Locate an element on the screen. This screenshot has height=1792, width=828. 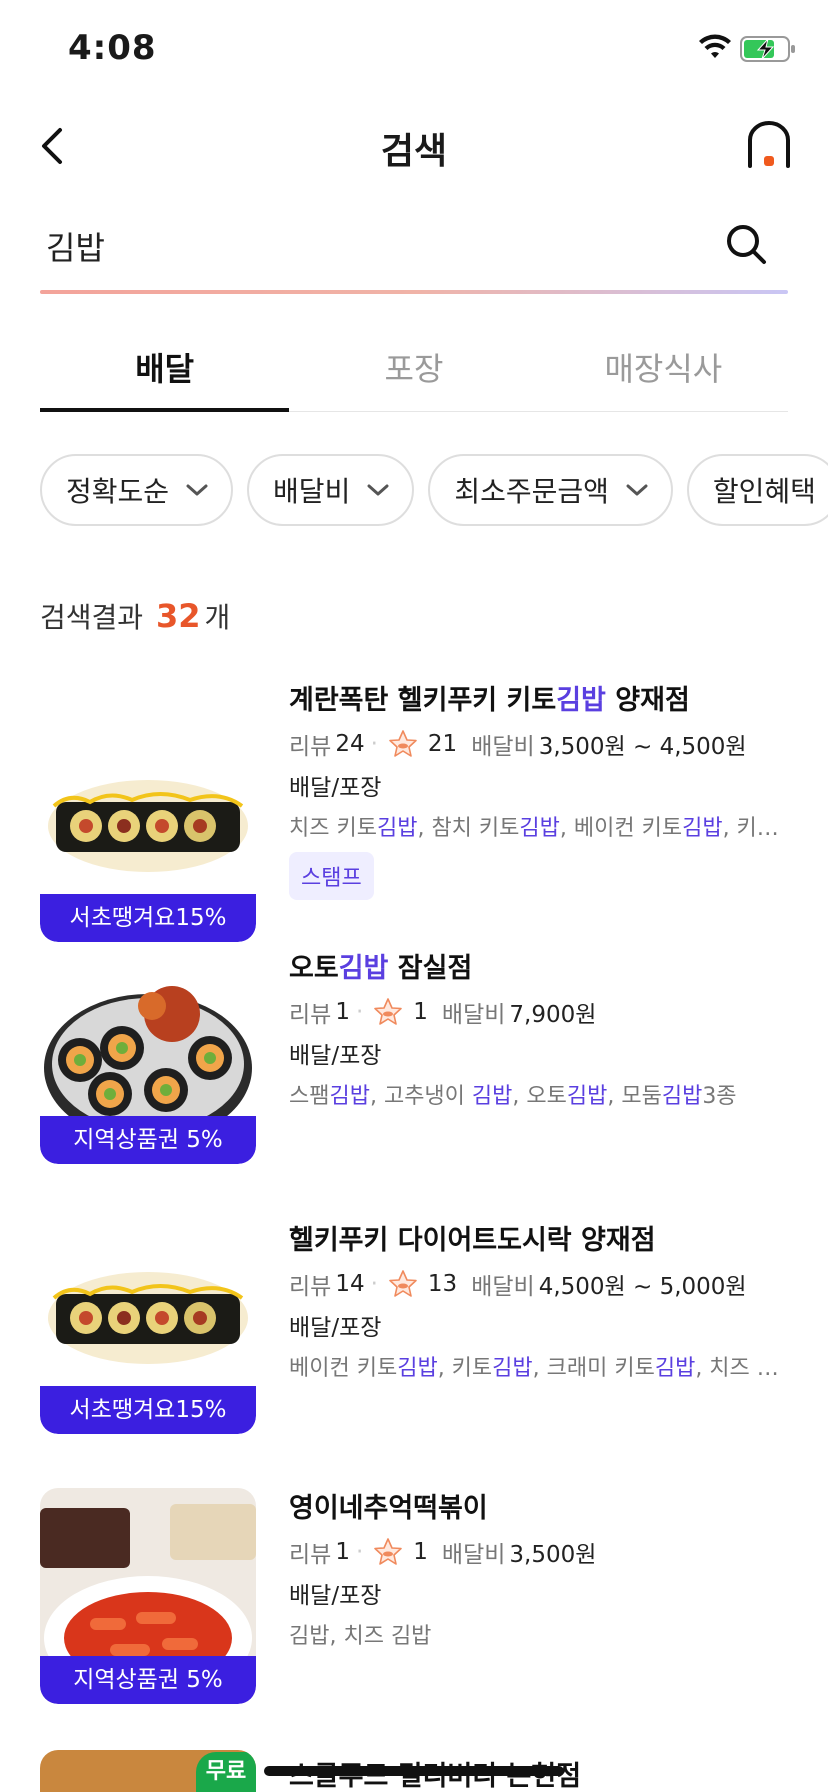
result-count: 검색결과 32 개 is located at coordinates (135, 616).